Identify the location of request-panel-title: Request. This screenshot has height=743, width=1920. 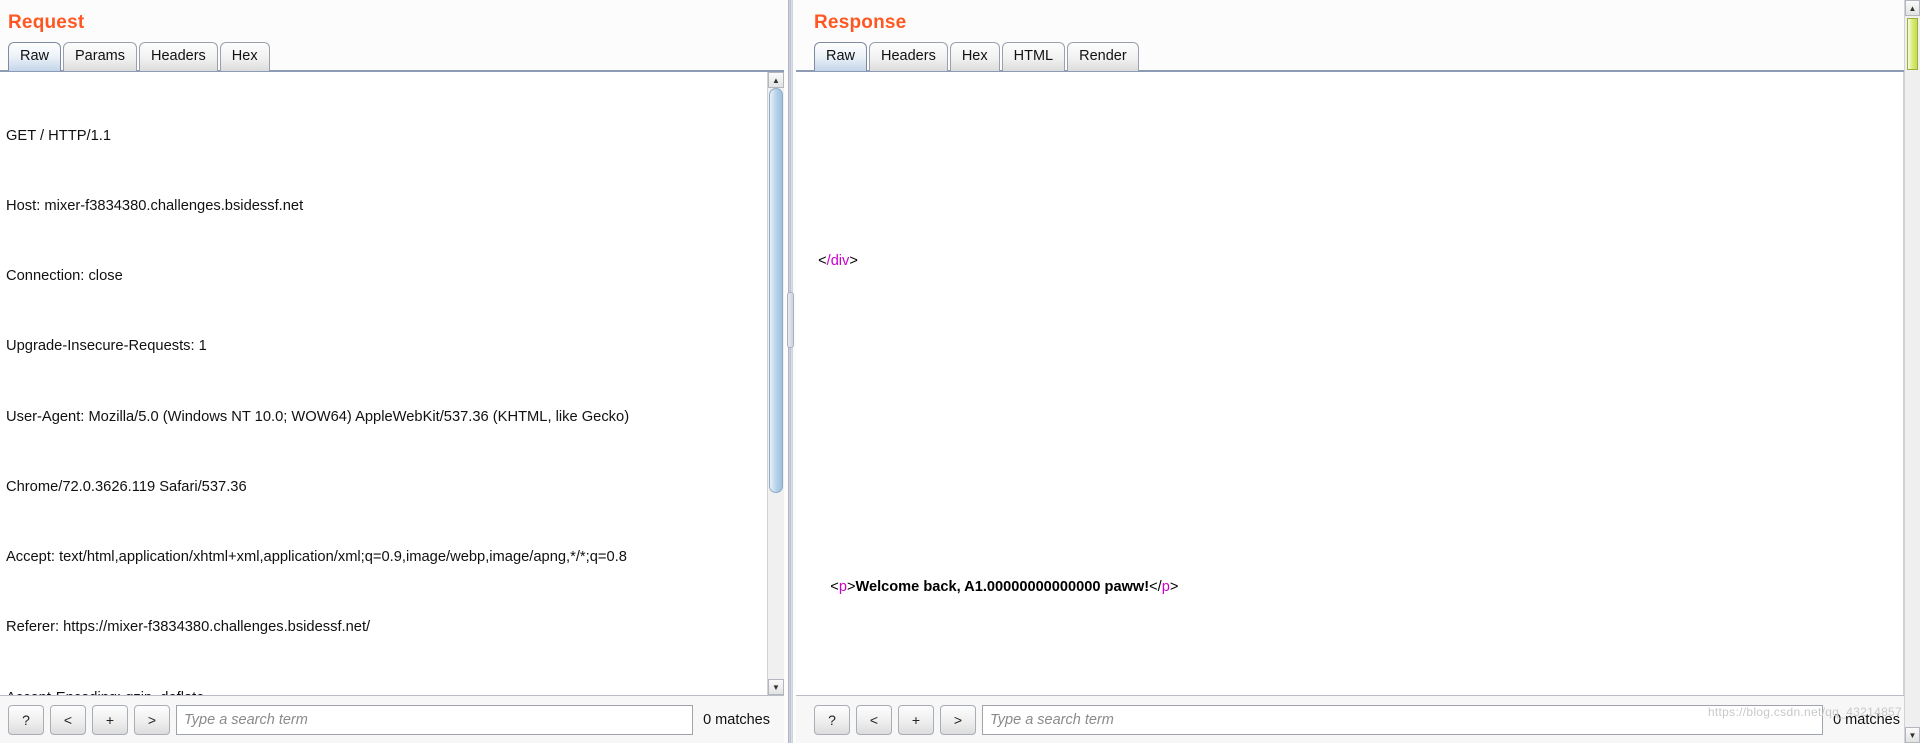
(46, 22).